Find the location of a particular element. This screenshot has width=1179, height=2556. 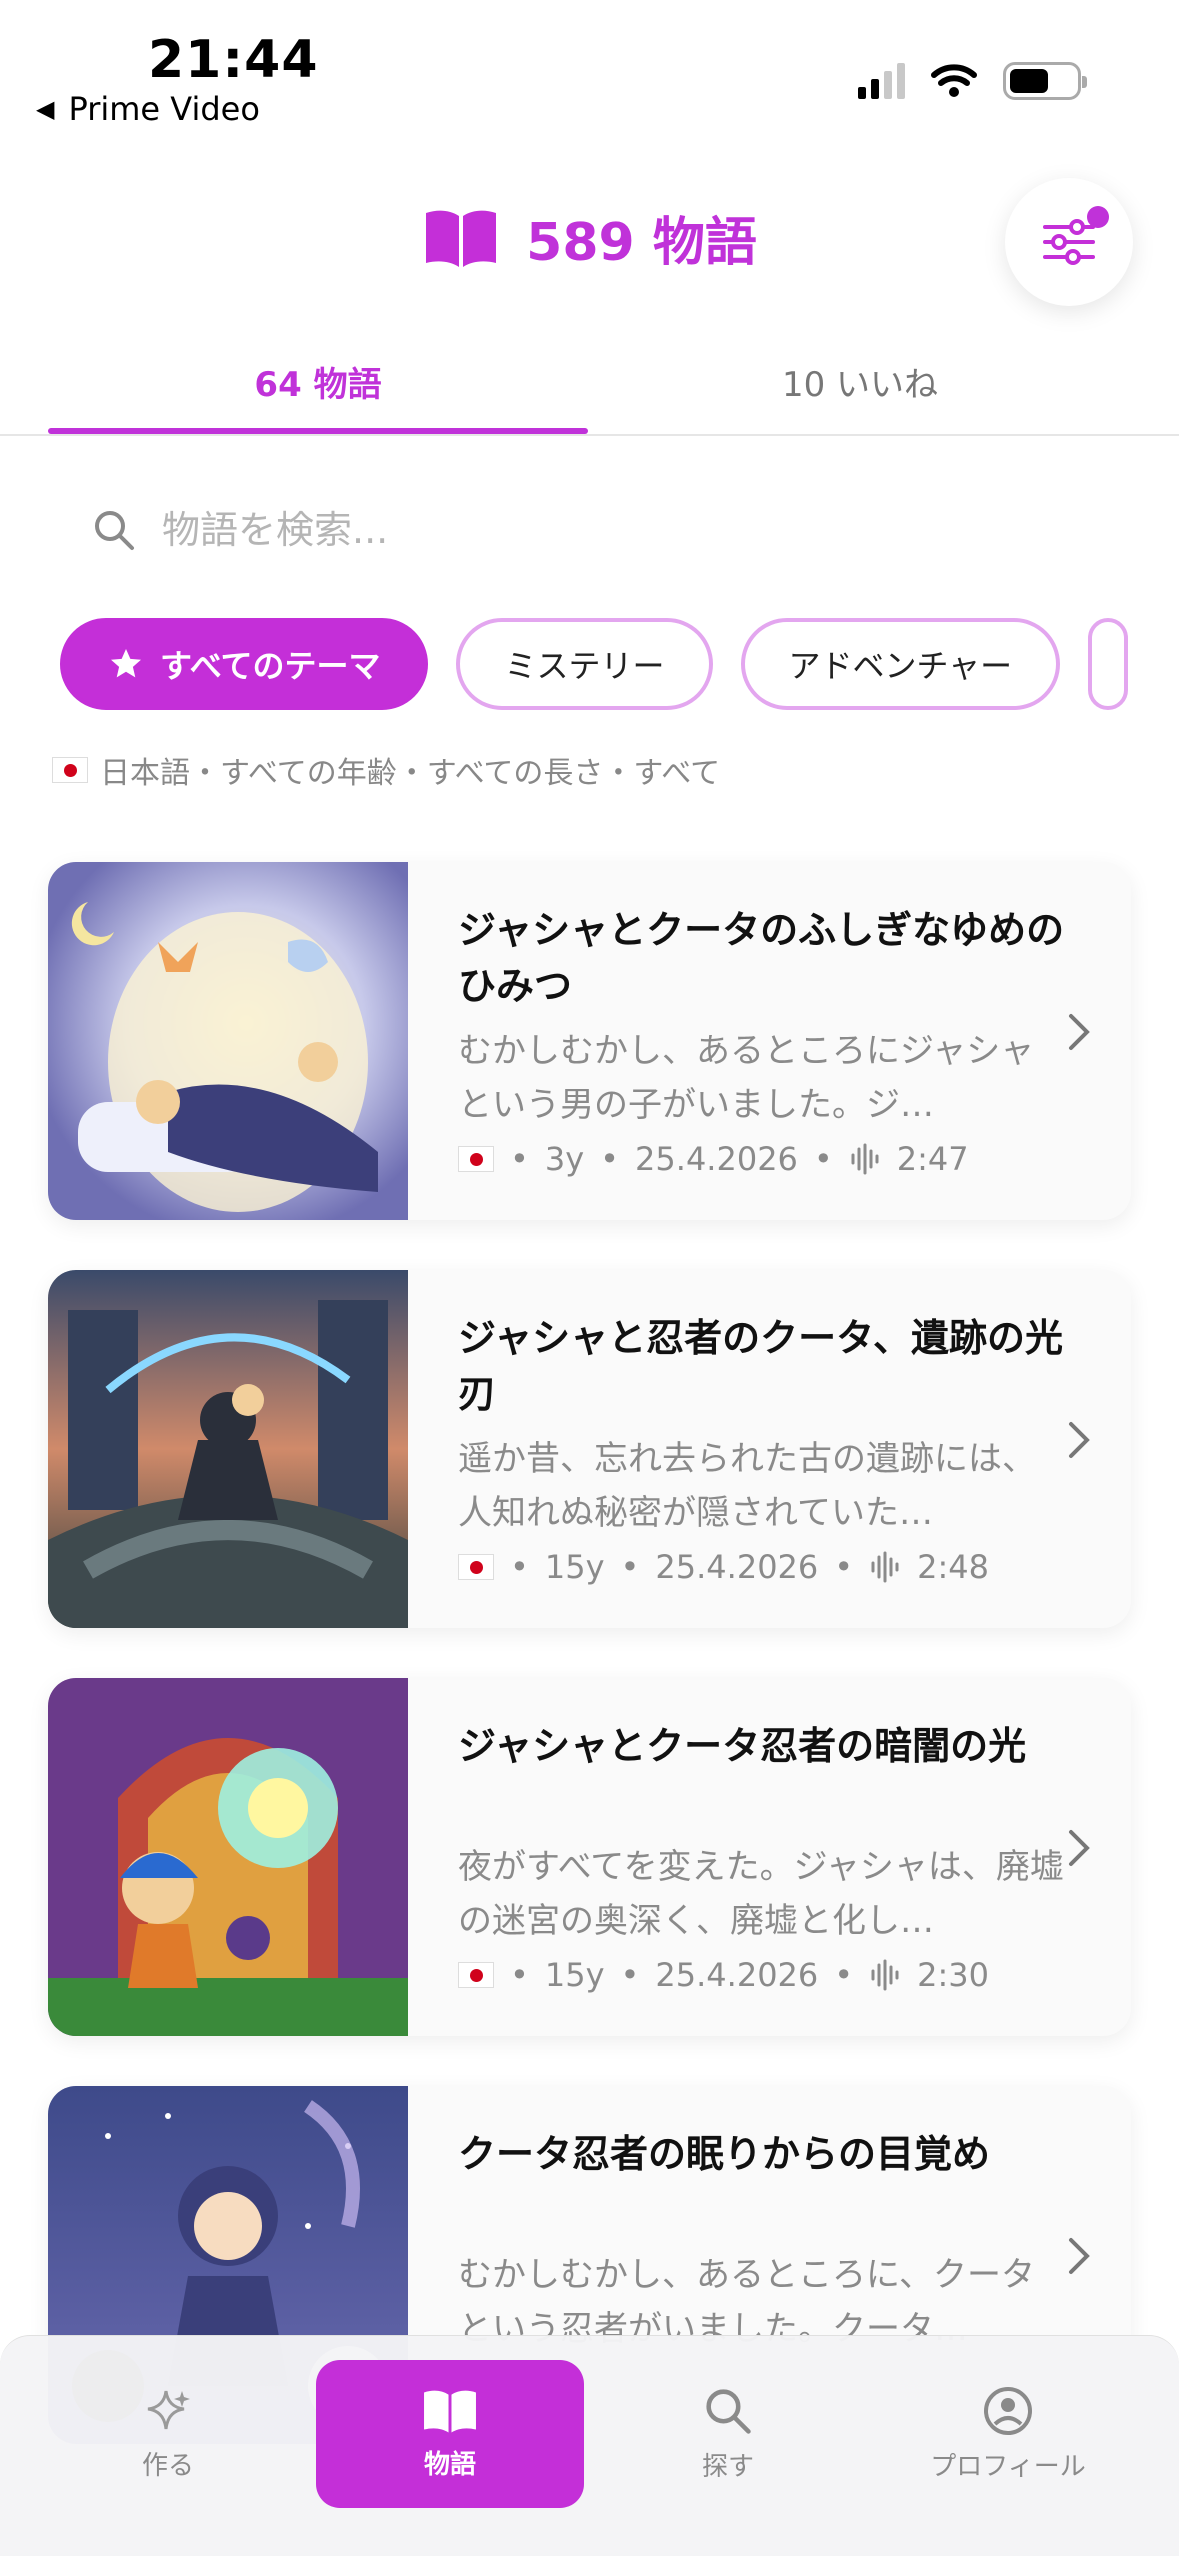

chip-label: すべてのテーマ is located at coordinates (270, 666).